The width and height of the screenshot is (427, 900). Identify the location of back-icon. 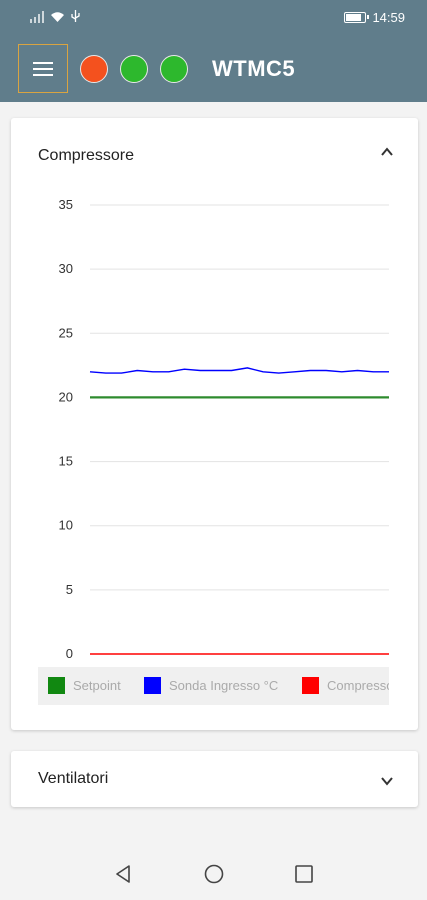
(123, 874).